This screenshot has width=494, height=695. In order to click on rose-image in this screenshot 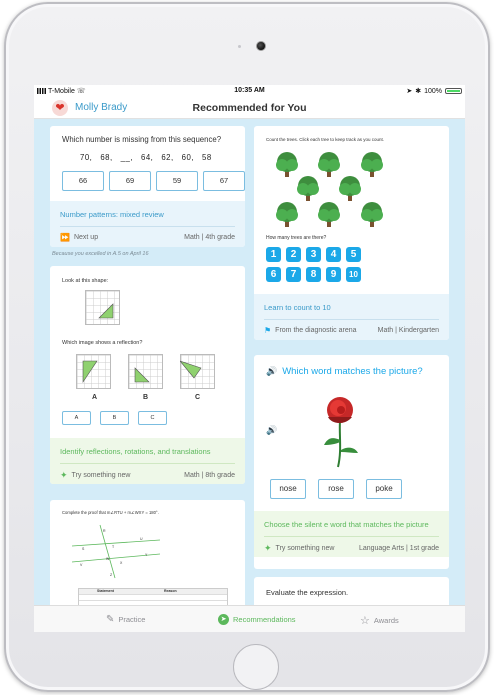, I will do `click(341, 432)`.